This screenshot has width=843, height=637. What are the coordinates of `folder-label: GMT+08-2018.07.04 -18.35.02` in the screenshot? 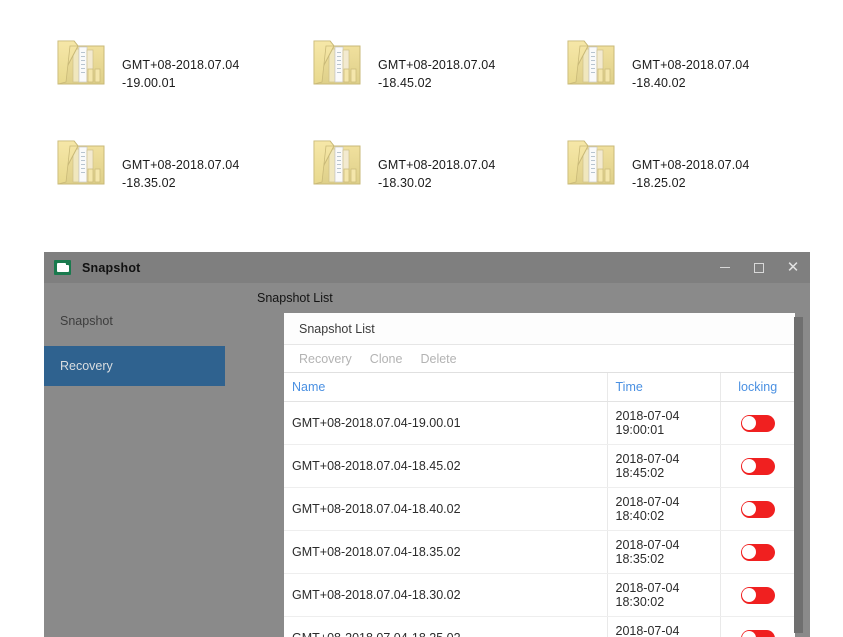 It's located at (181, 174).